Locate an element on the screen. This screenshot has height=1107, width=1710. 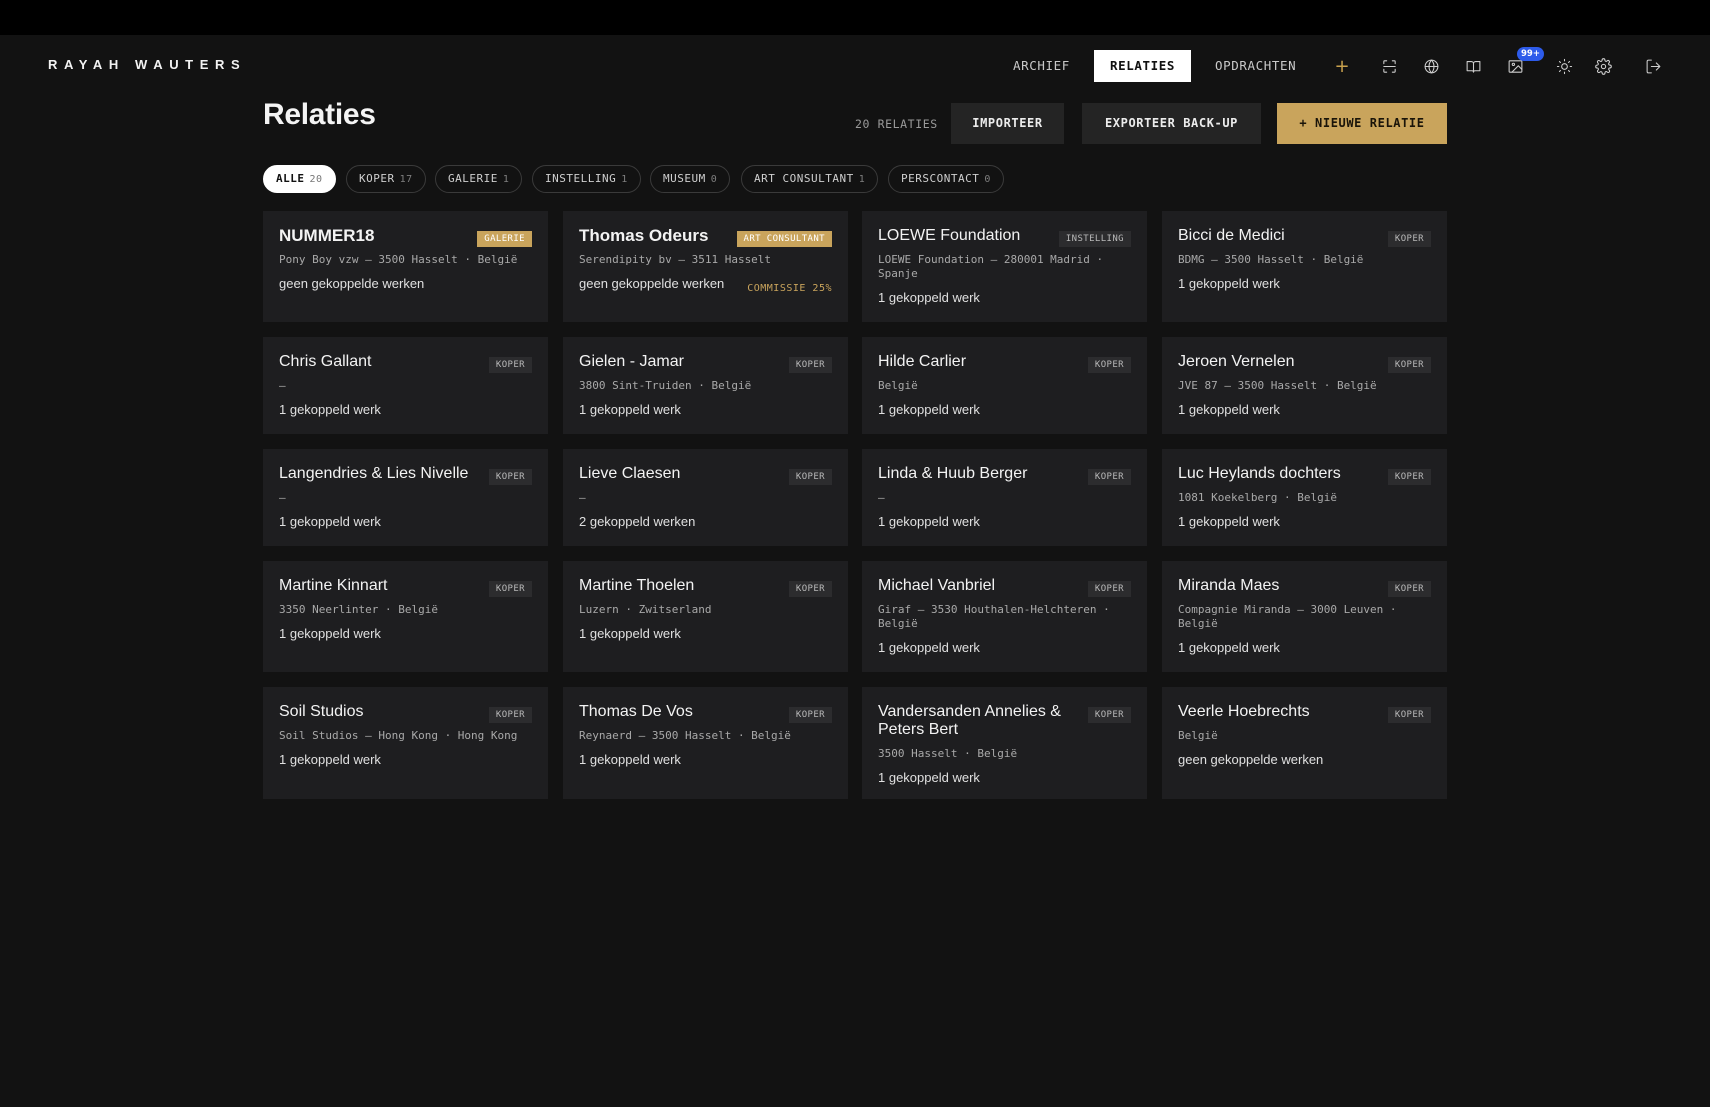
top-black-bar is located at coordinates (855, 17).